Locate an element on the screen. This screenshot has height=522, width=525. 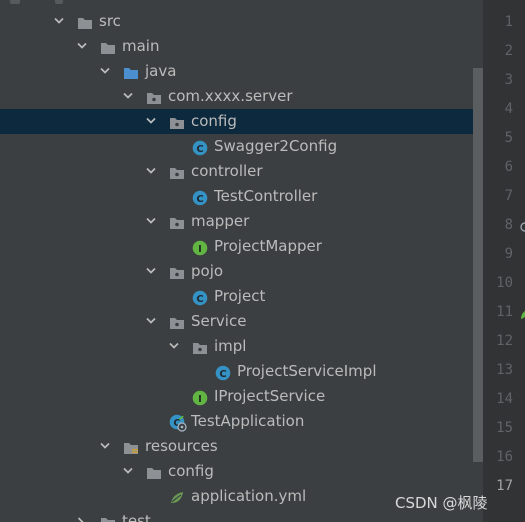
tree-row: C ProjectServiceImpl is located at coordinates (241, 371).